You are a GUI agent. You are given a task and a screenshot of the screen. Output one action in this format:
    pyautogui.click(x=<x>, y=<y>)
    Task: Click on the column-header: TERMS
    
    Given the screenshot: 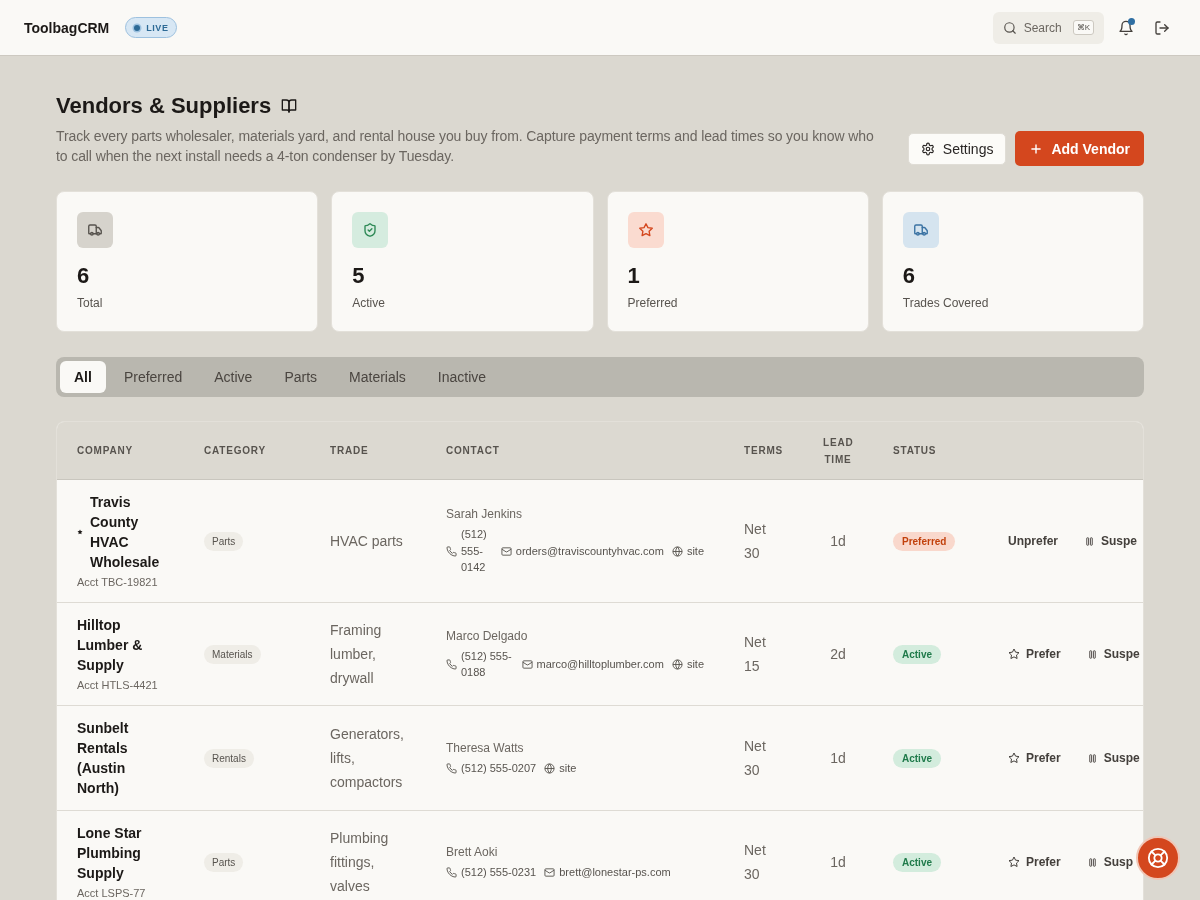 What is the action you would take?
    pyautogui.click(x=763, y=450)
    